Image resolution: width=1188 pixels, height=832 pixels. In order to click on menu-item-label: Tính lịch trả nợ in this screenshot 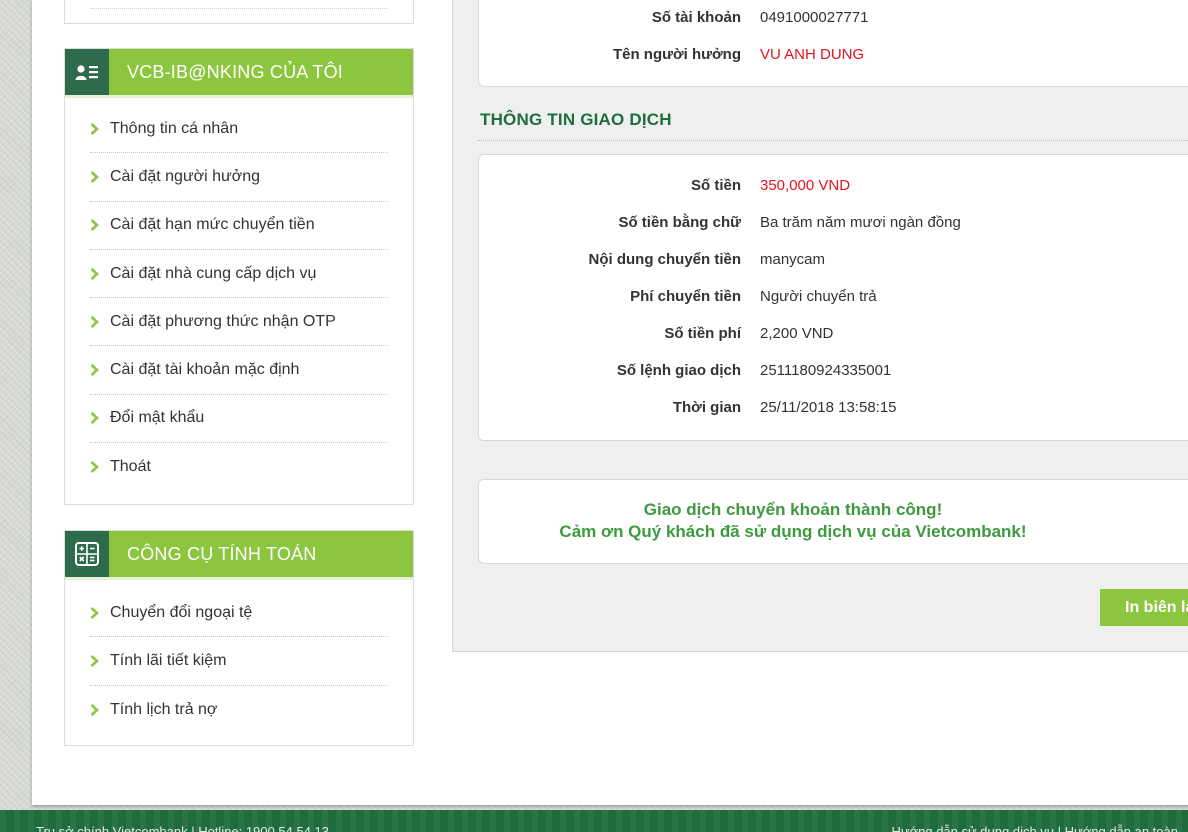, I will do `click(164, 709)`.